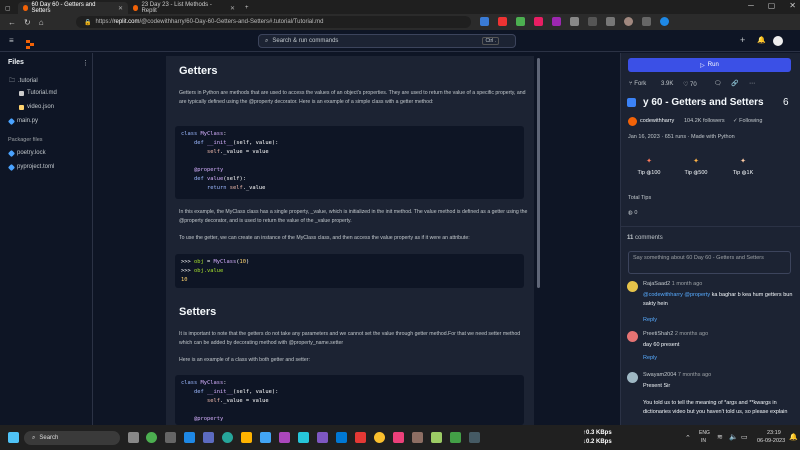 This screenshot has height=450, width=800. I want to click on menu-icon: ≡, so click(11, 40).